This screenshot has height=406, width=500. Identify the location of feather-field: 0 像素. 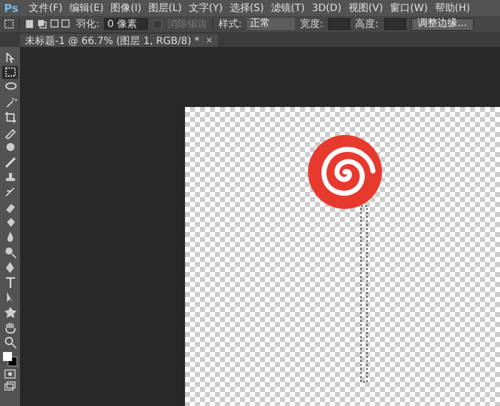
(126, 24).